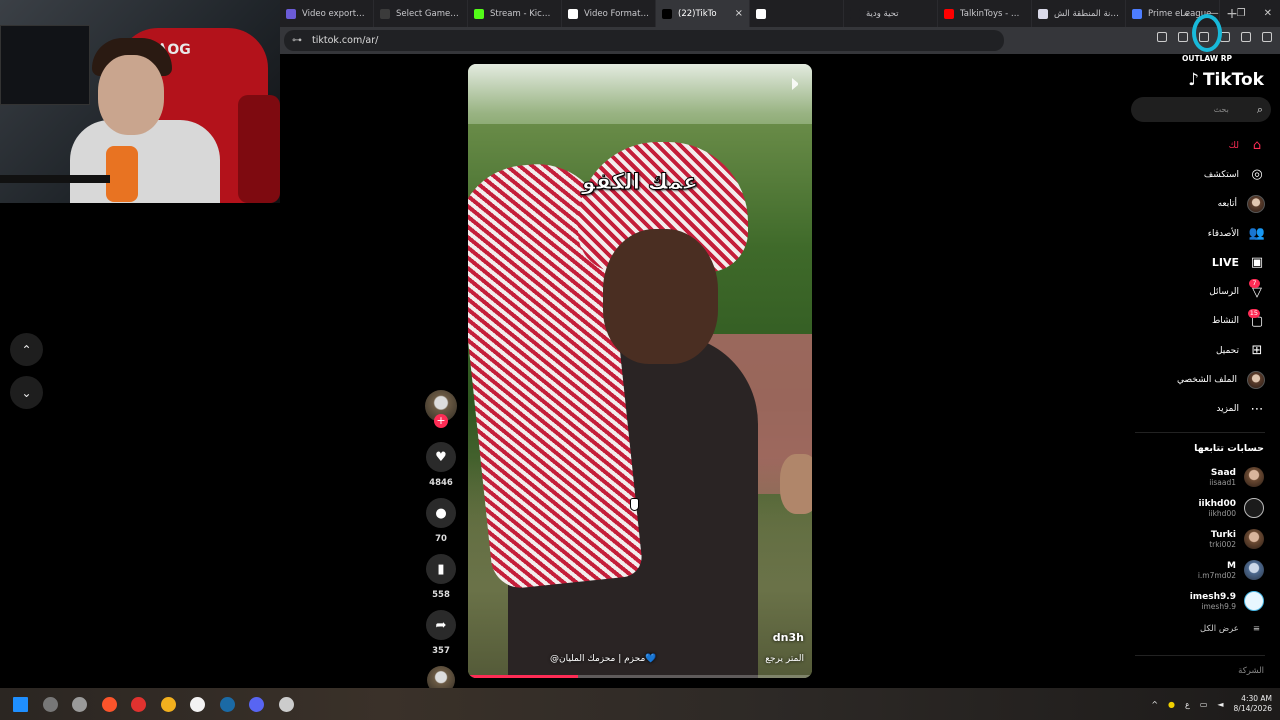 The height and width of the screenshot is (720, 1280). I want to click on volume-tray-icon: ◄, so click(1220, 704).